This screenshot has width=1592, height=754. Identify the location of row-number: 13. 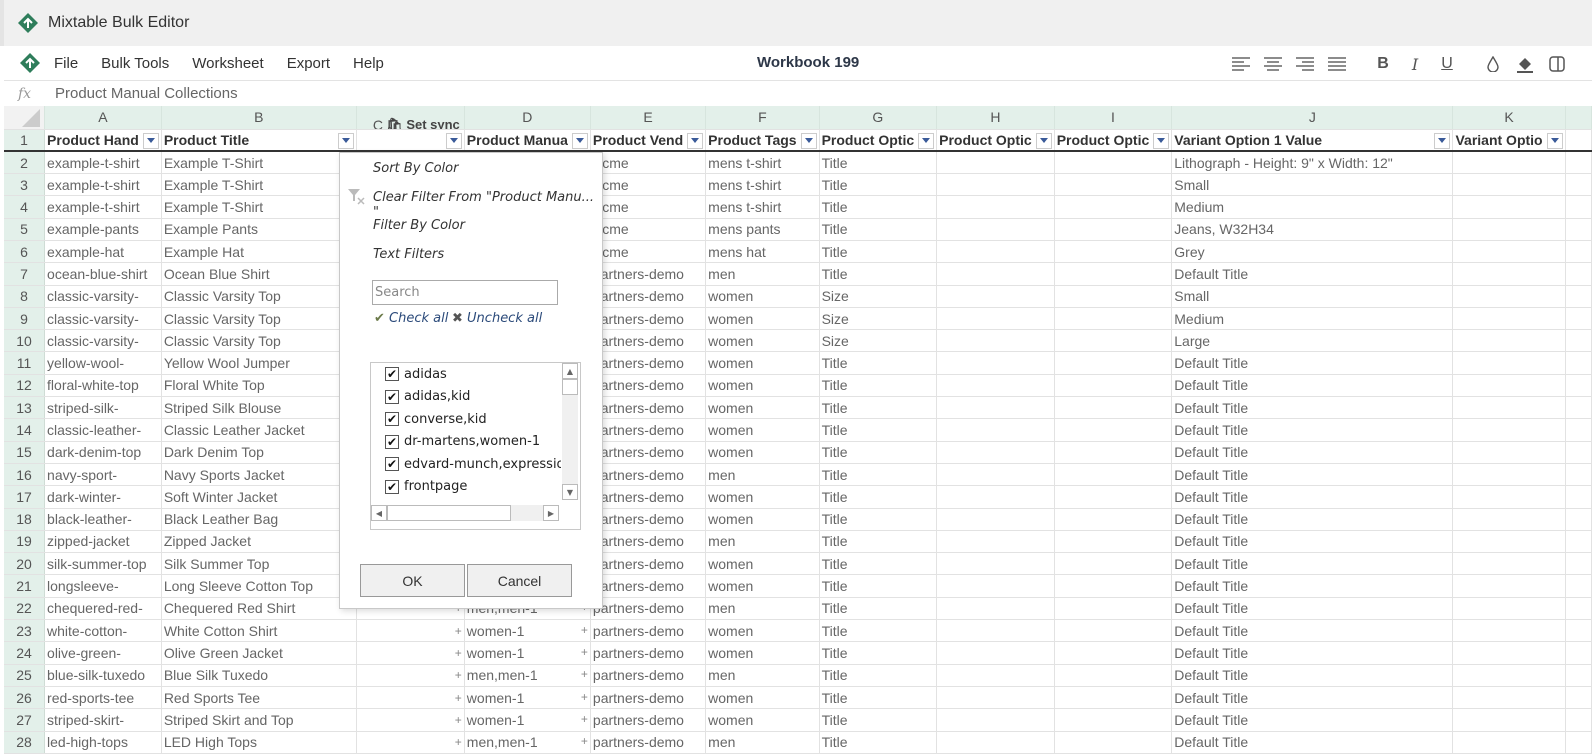
(25, 408).